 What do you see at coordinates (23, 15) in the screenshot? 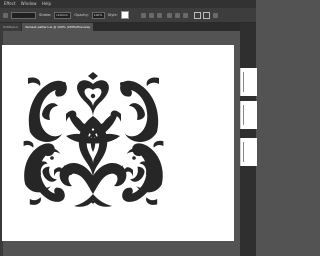
I see `stroke-field` at bounding box center [23, 15].